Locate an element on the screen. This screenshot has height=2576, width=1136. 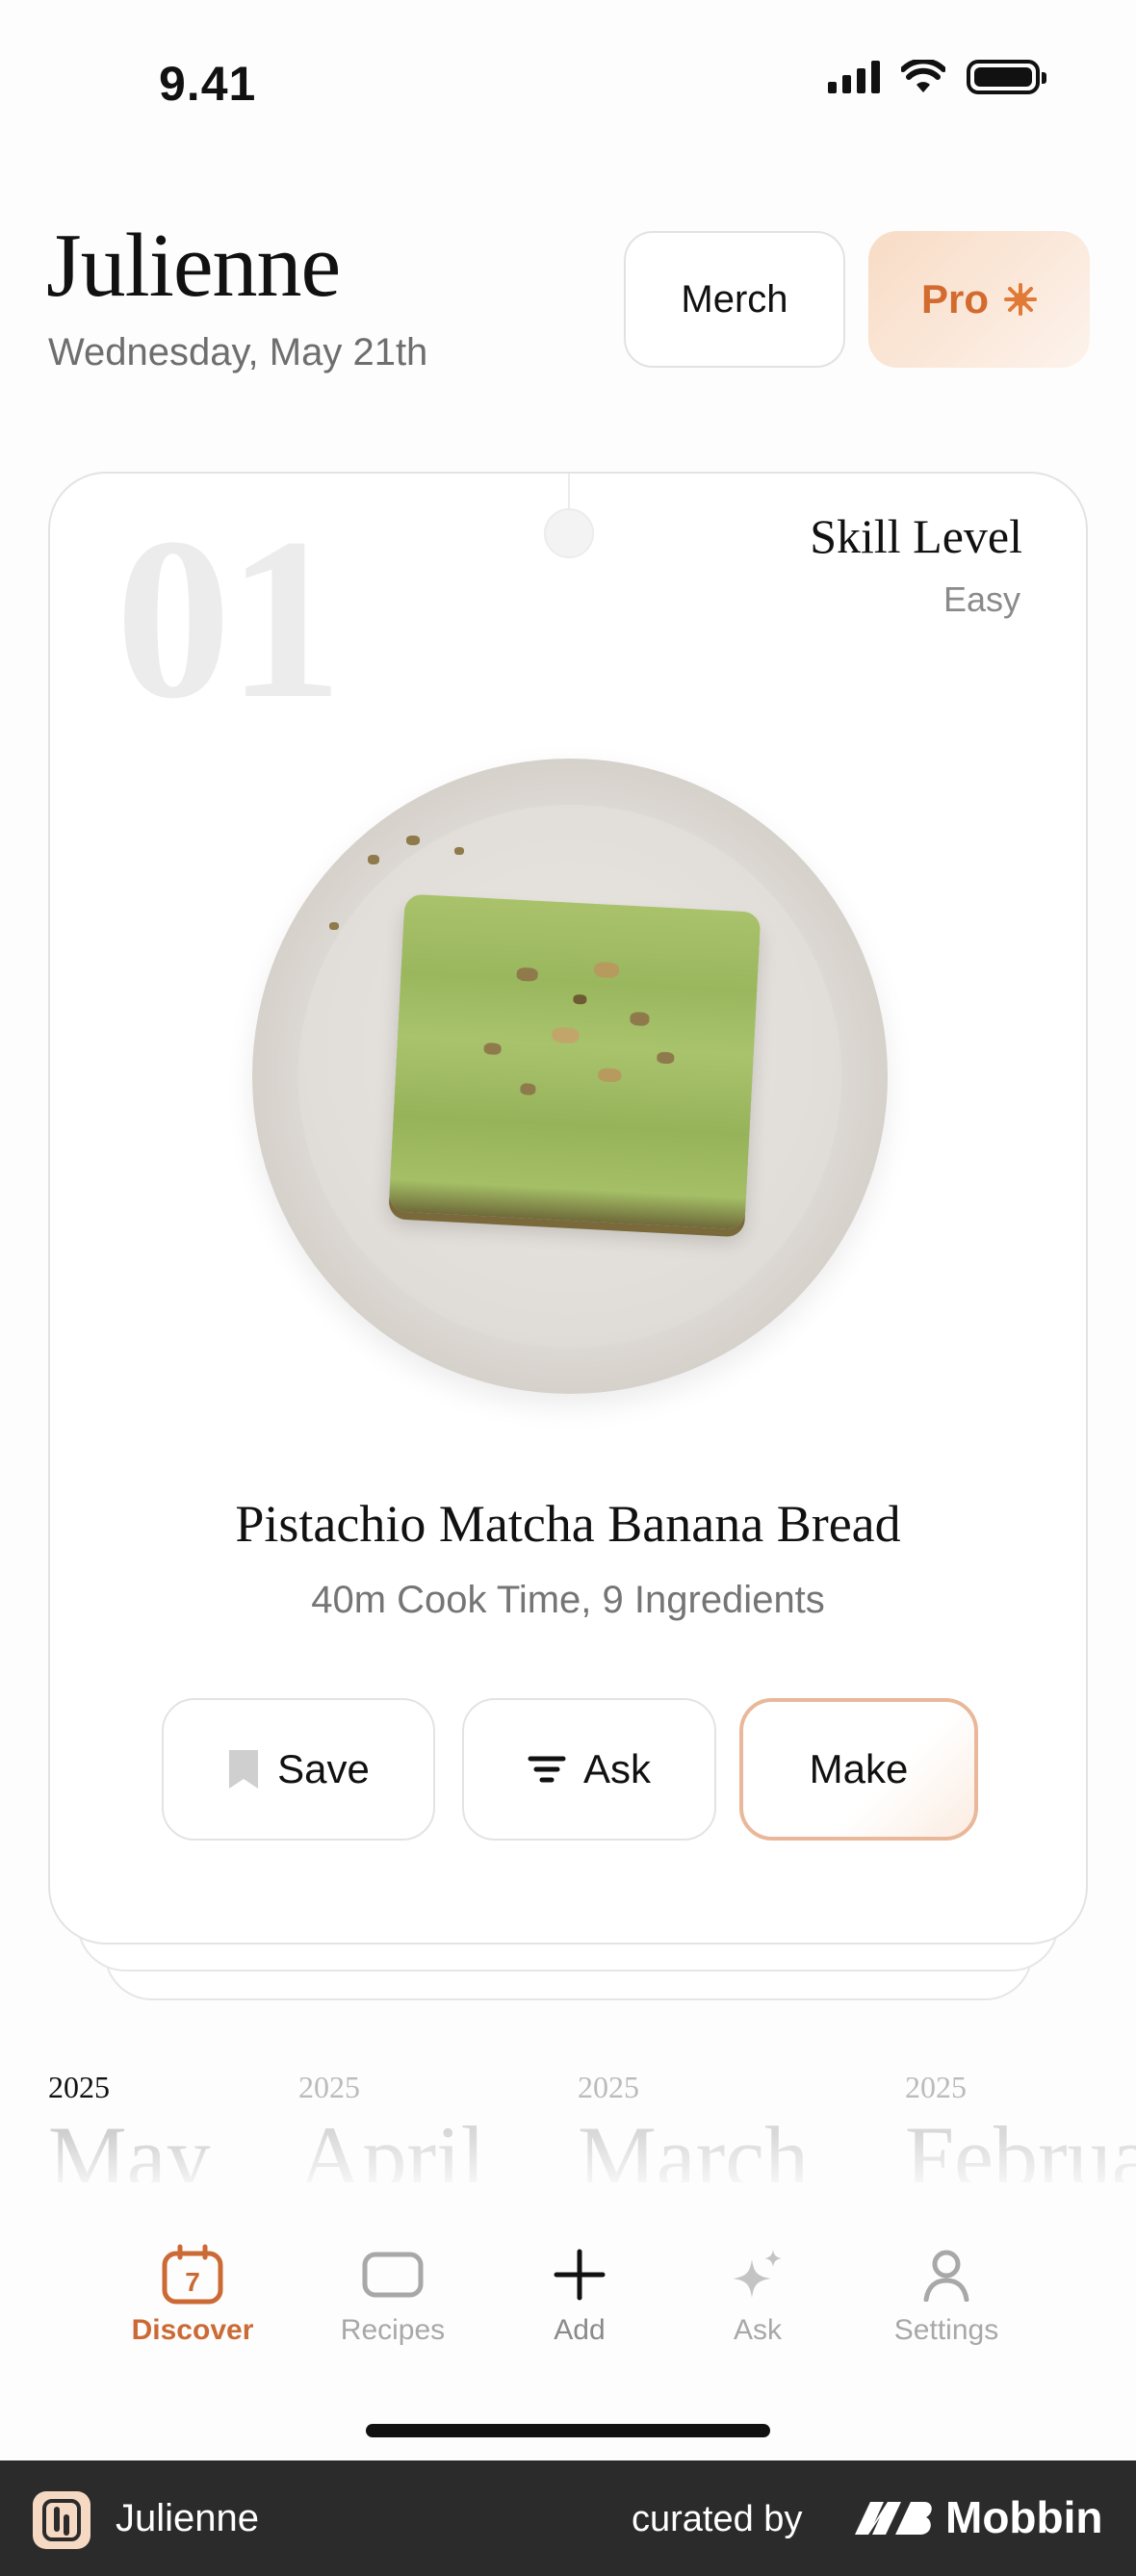
tab-add: Add is located at coordinates (579, 2295).